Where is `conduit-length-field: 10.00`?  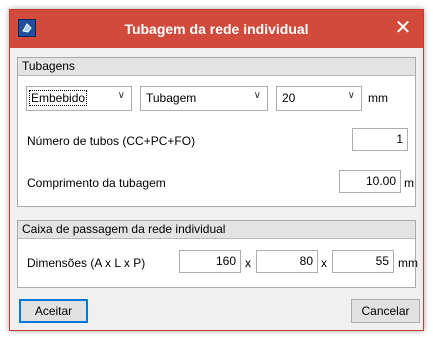 conduit-length-field: 10.00 is located at coordinates (370, 181).